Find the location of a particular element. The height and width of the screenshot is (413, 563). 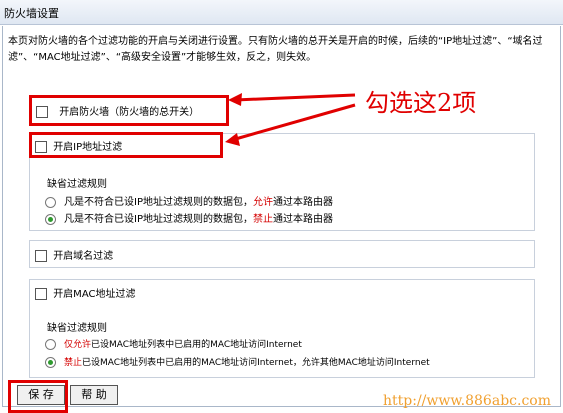

watermark: http://www.886abc.com is located at coordinates (467, 401).